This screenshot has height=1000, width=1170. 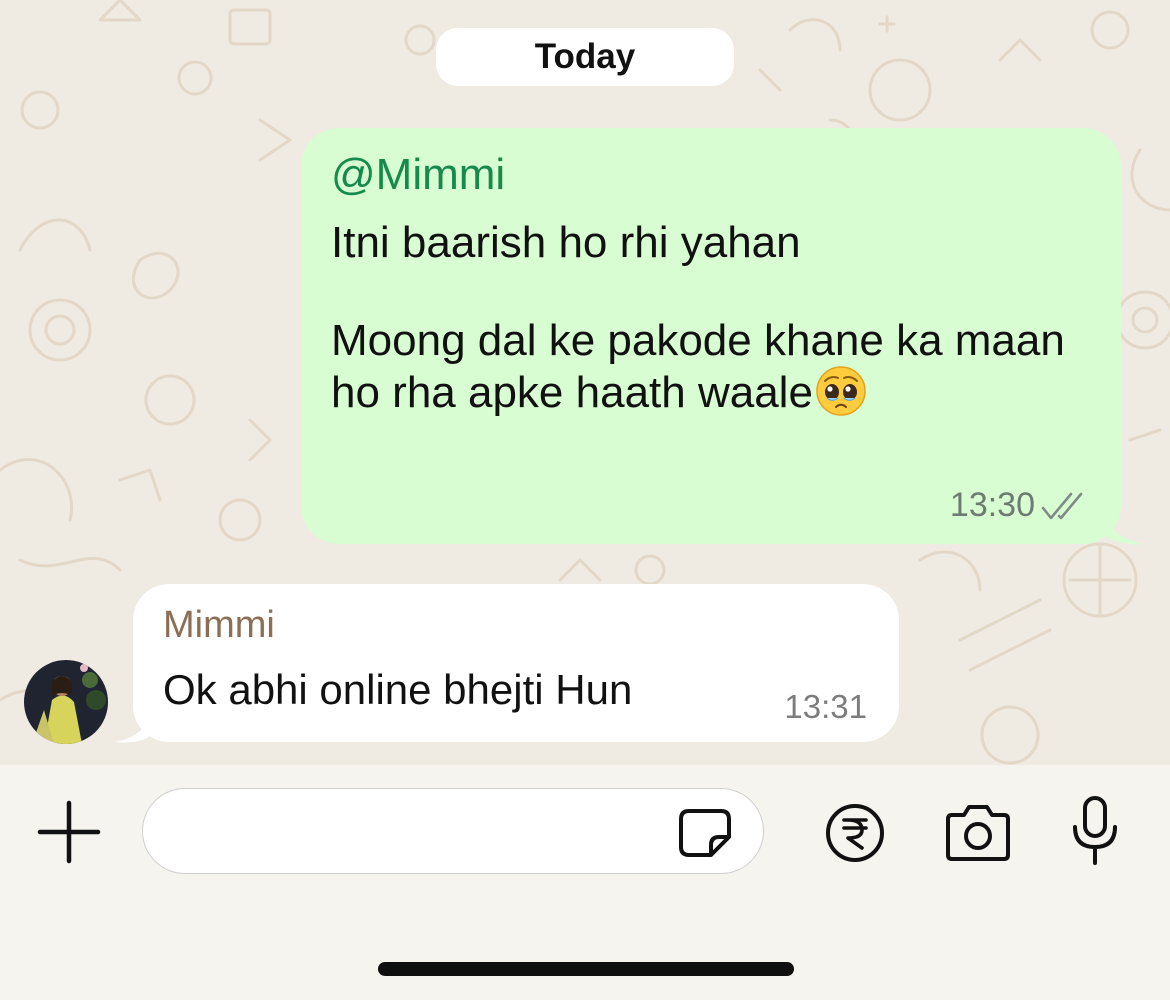 What do you see at coordinates (992, 505) in the screenshot?
I see `outgoing-message-time: 13:30` at bounding box center [992, 505].